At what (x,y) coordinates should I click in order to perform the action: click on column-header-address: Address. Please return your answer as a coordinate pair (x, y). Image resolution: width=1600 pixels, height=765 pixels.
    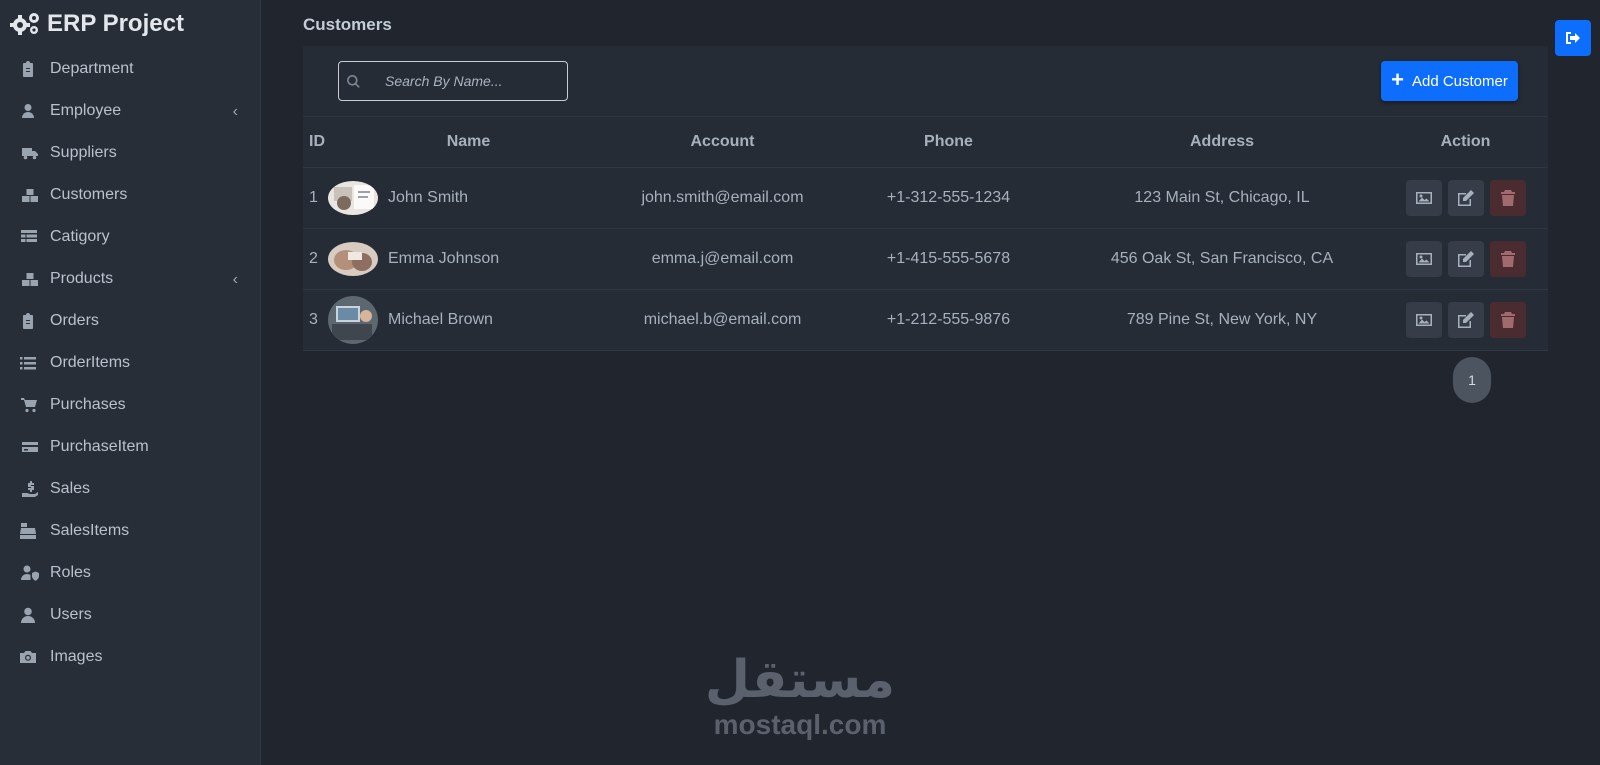
    Looking at the image, I should click on (1222, 142).